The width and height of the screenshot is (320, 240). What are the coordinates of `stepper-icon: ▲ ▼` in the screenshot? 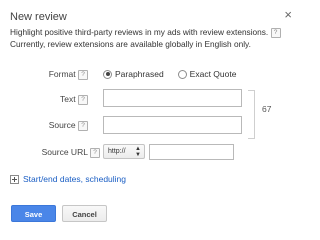 It's located at (138, 152).